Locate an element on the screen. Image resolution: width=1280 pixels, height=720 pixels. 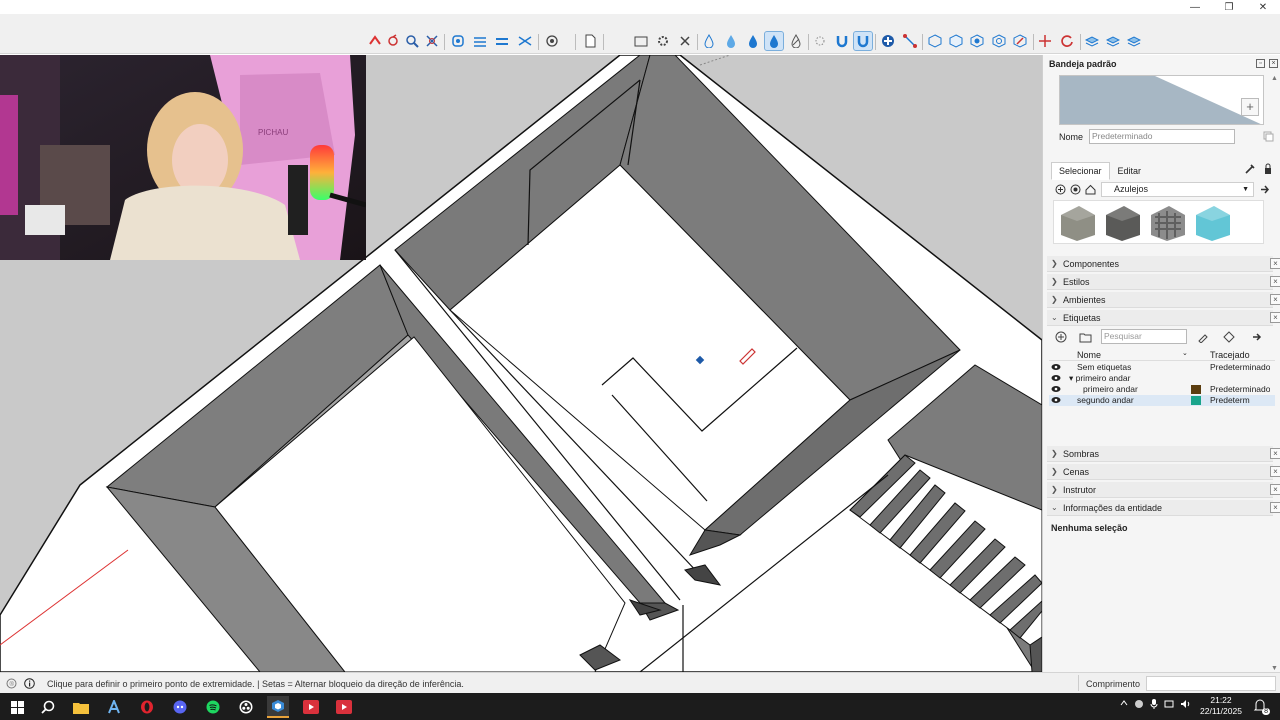
new-file-icon is located at coordinates (590, 41).